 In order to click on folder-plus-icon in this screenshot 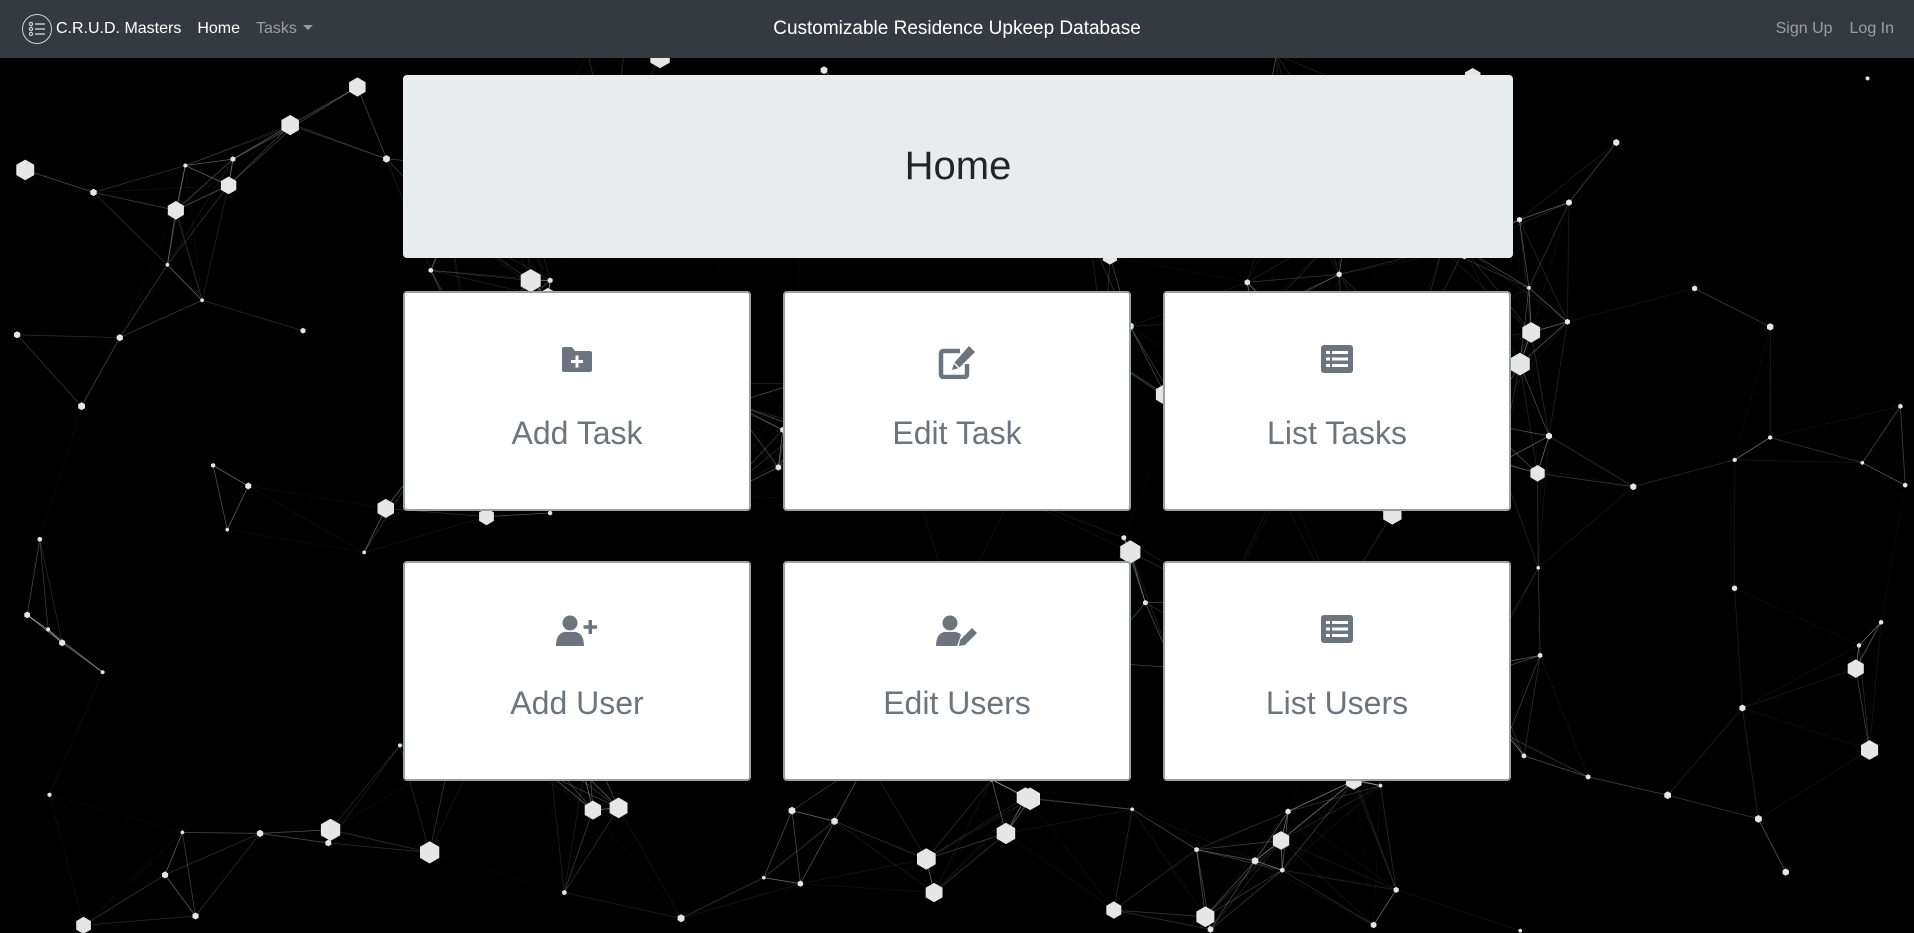, I will do `click(577, 359)`.